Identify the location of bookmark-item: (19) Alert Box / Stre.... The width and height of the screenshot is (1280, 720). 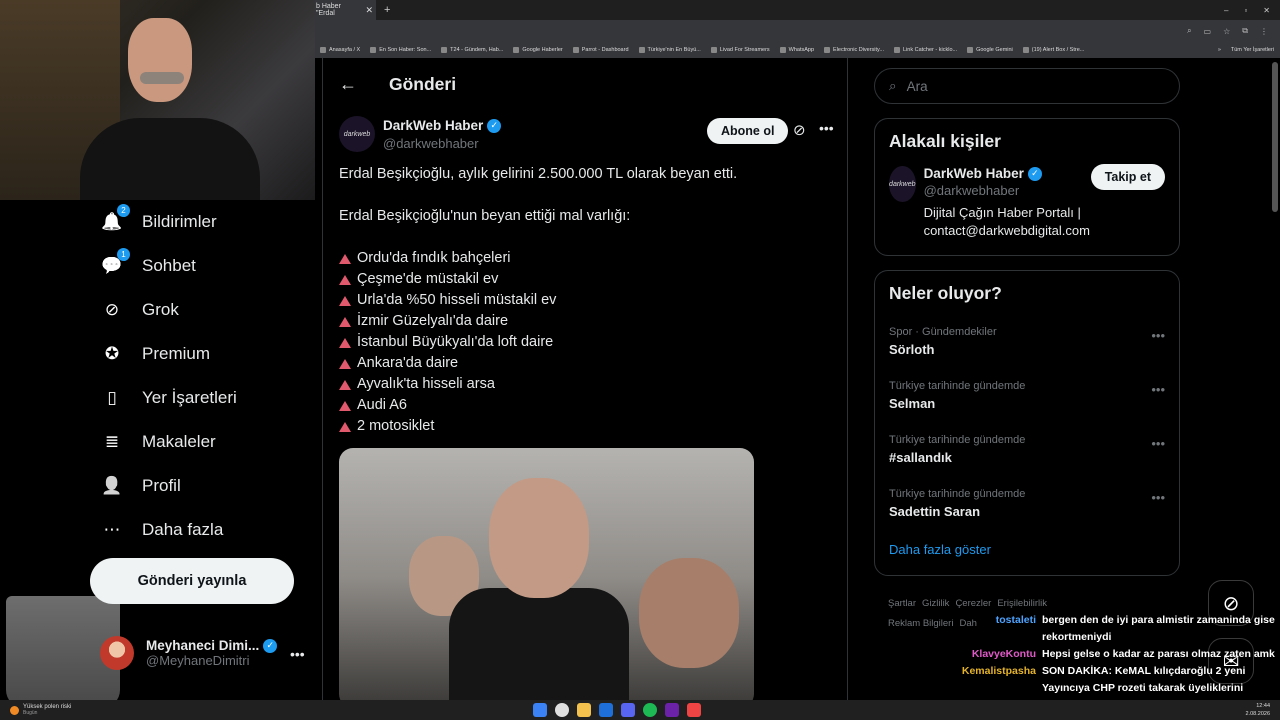
(1053, 50).